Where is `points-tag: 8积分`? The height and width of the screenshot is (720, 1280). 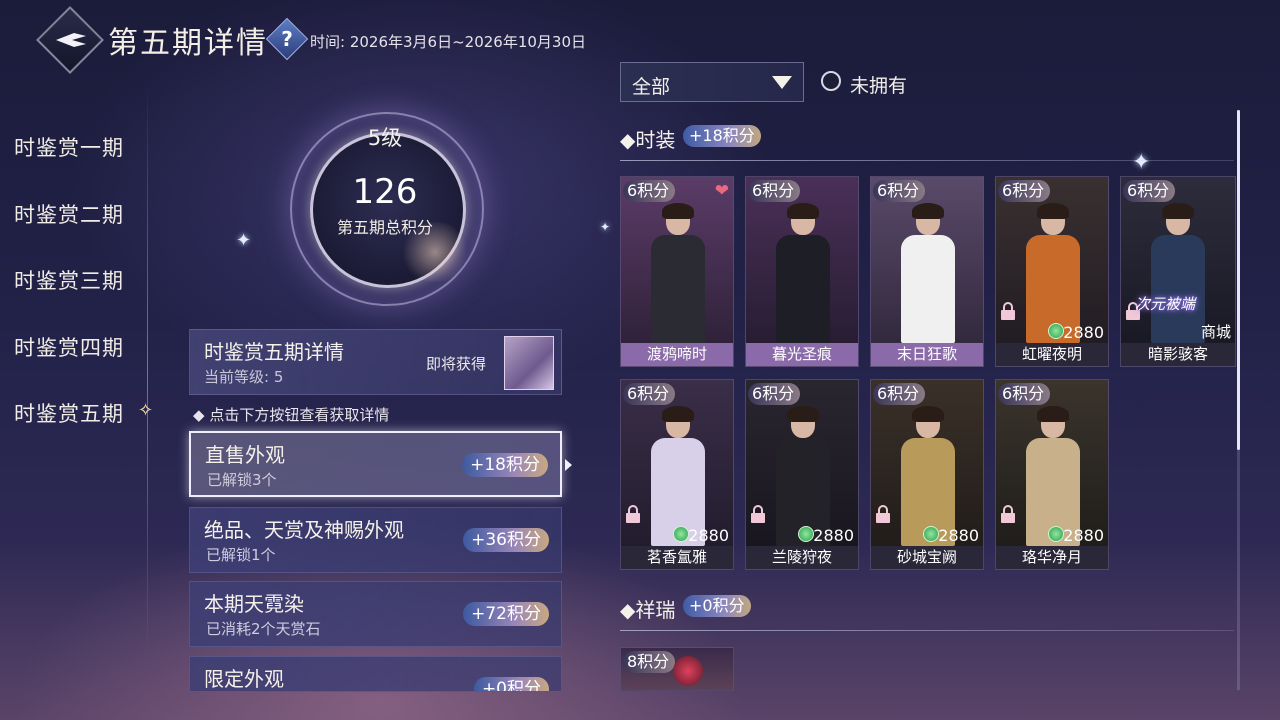
points-tag: 8积分 is located at coordinates (649, 662).